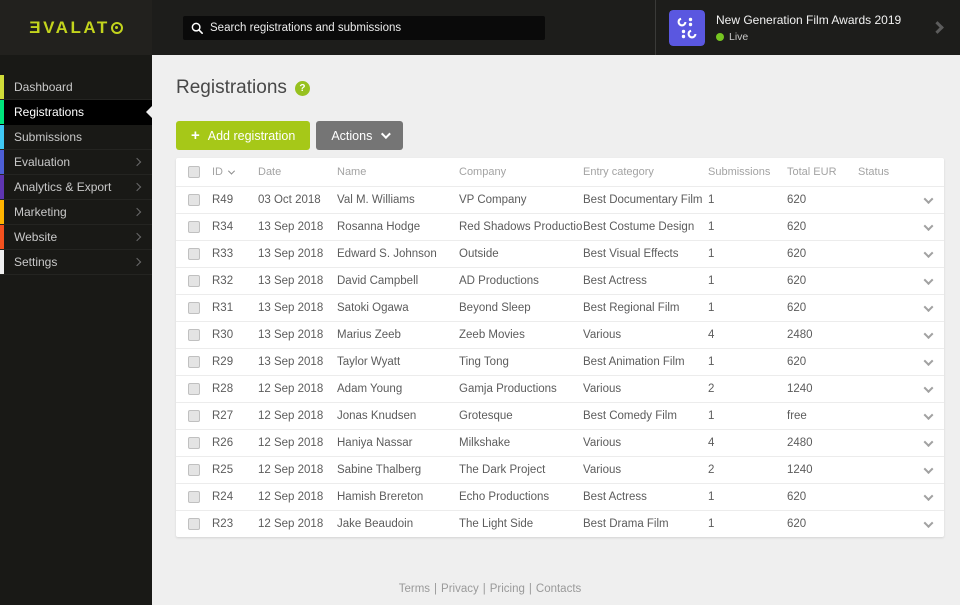 This screenshot has width=960, height=605. Describe the element at coordinates (76, 137) in the screenshot. I see `sidebar-item-submissions: Submissions` at that location.